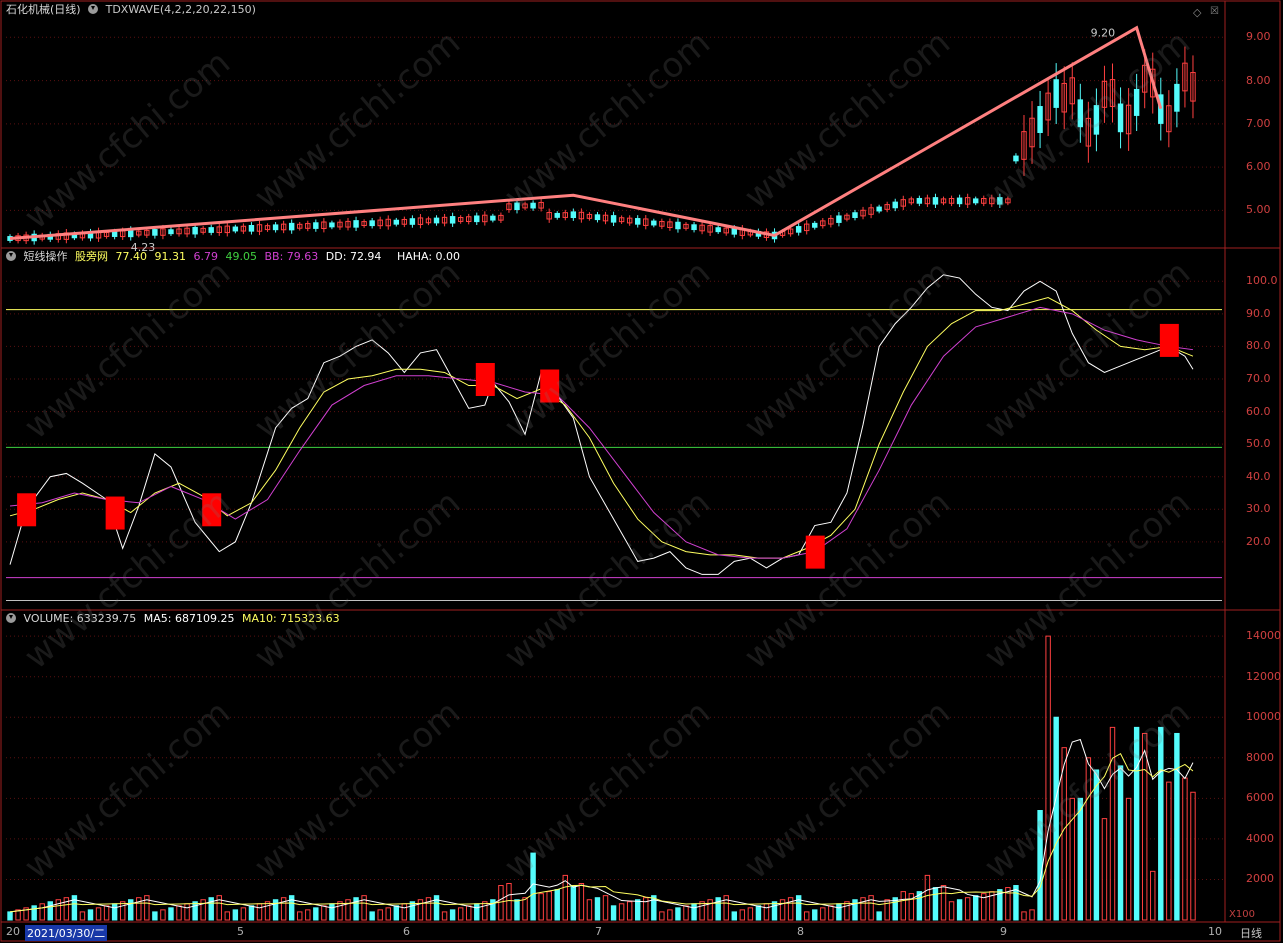  Describe the element at coordinates (66, 933) in the screenshot. I see `selected-date: 2021/03/30/二` at that location.